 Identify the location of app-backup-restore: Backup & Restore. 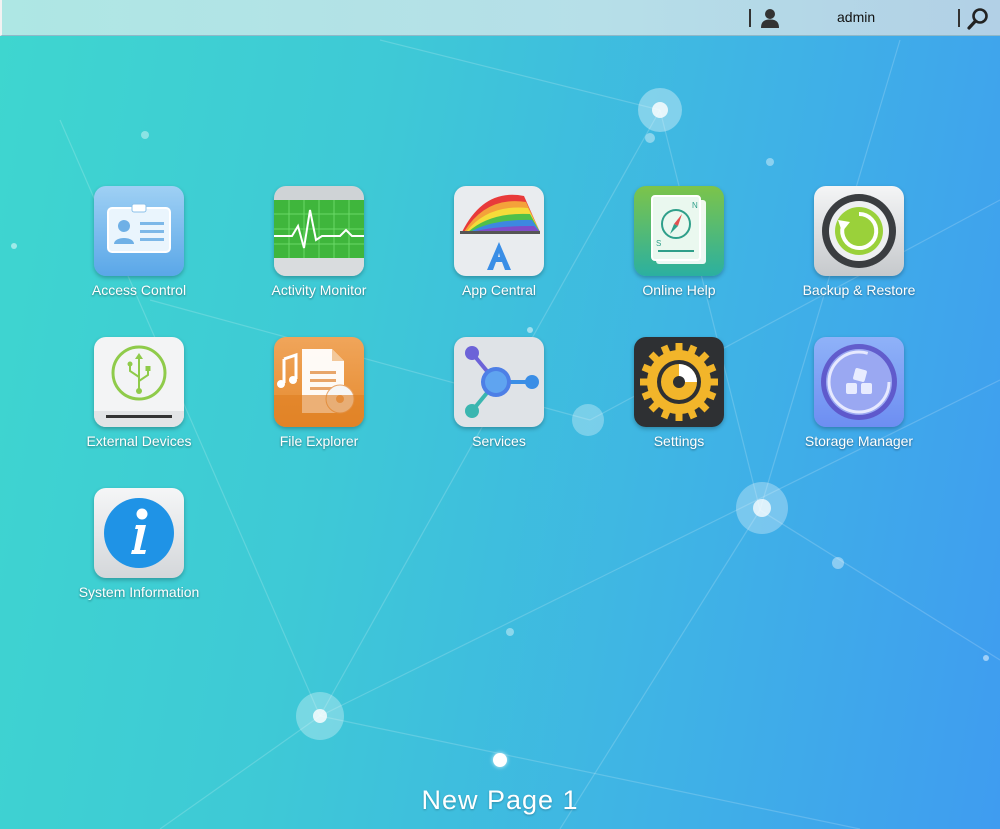
(859, 242).